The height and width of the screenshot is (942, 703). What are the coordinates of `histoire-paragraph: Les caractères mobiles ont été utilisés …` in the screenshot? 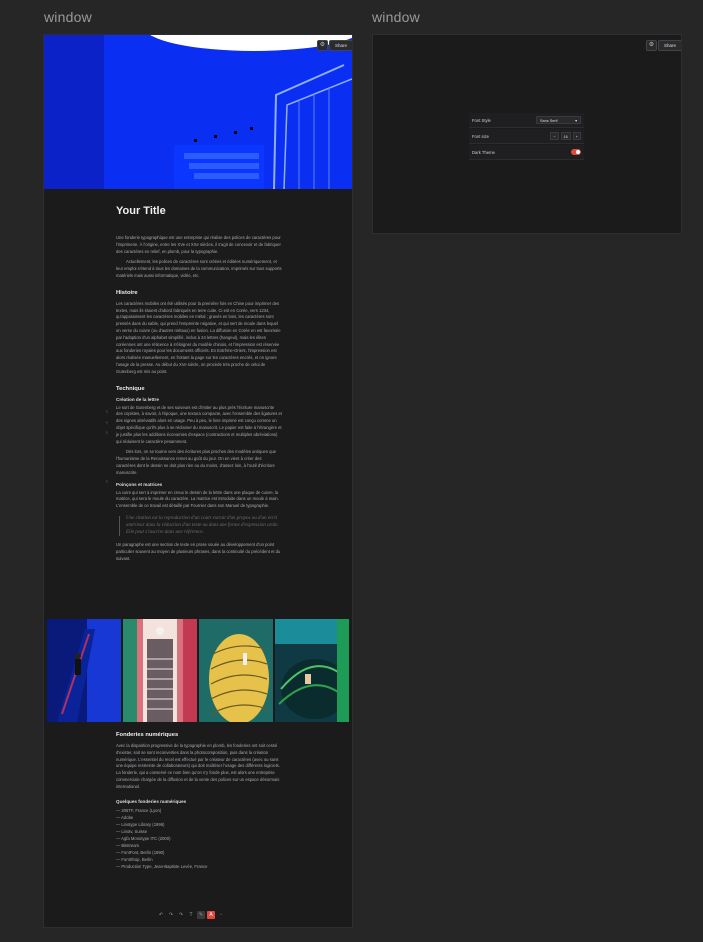 It's located at (199, 338).